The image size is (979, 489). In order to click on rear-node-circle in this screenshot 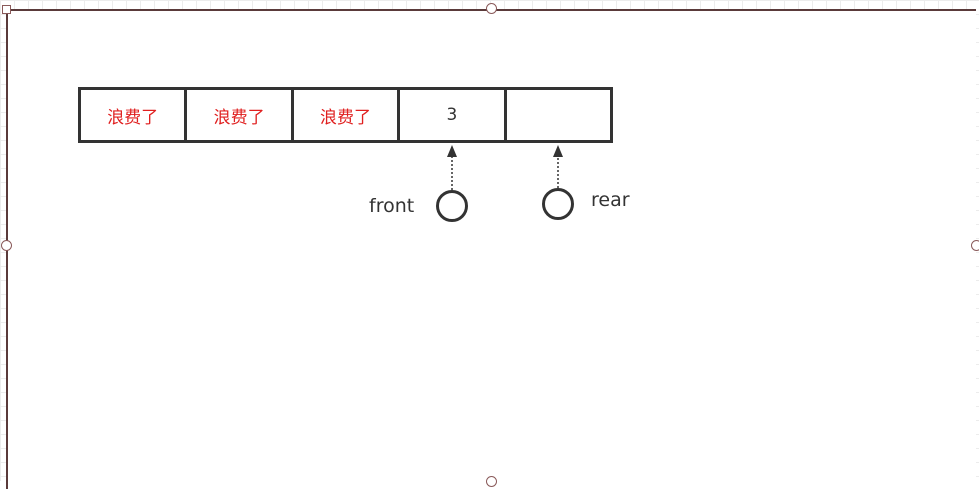, I will do `click(558, 204)`.